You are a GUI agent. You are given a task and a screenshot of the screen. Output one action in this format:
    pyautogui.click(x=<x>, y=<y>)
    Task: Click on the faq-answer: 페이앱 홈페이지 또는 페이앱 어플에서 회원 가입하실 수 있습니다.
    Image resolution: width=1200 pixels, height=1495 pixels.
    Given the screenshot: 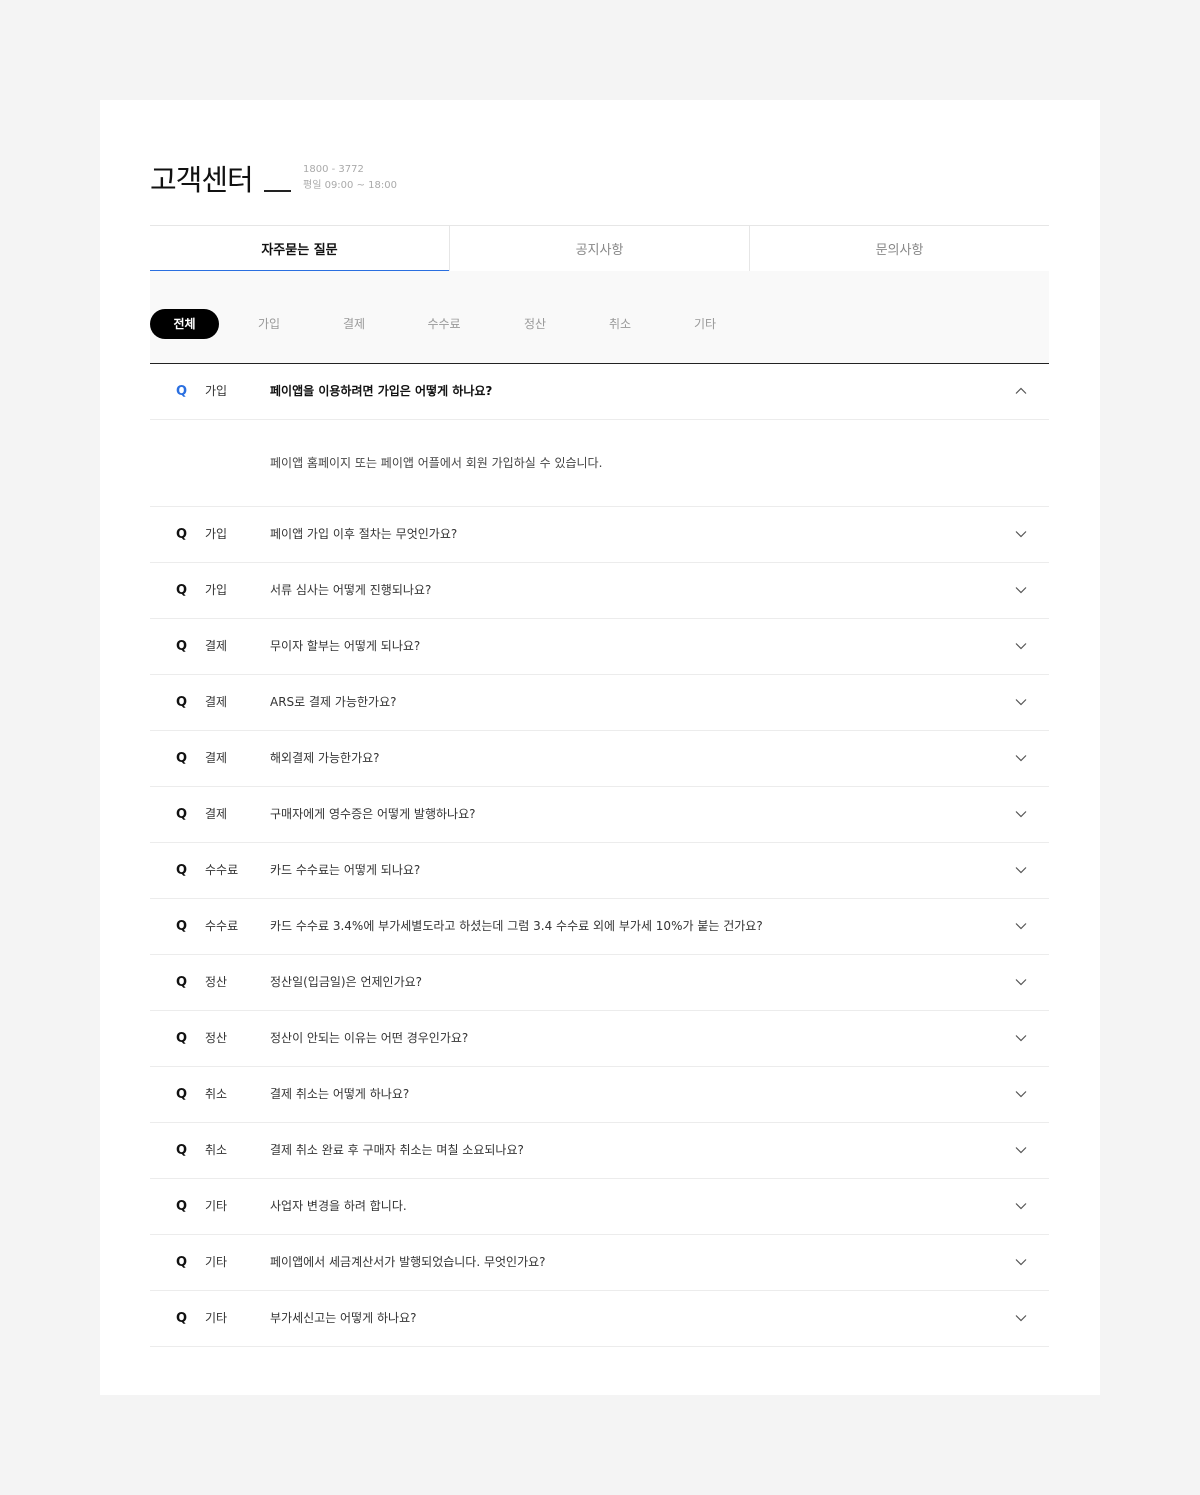 What is the action you would take?
    pyautogui.click(x=436, y=463)
    